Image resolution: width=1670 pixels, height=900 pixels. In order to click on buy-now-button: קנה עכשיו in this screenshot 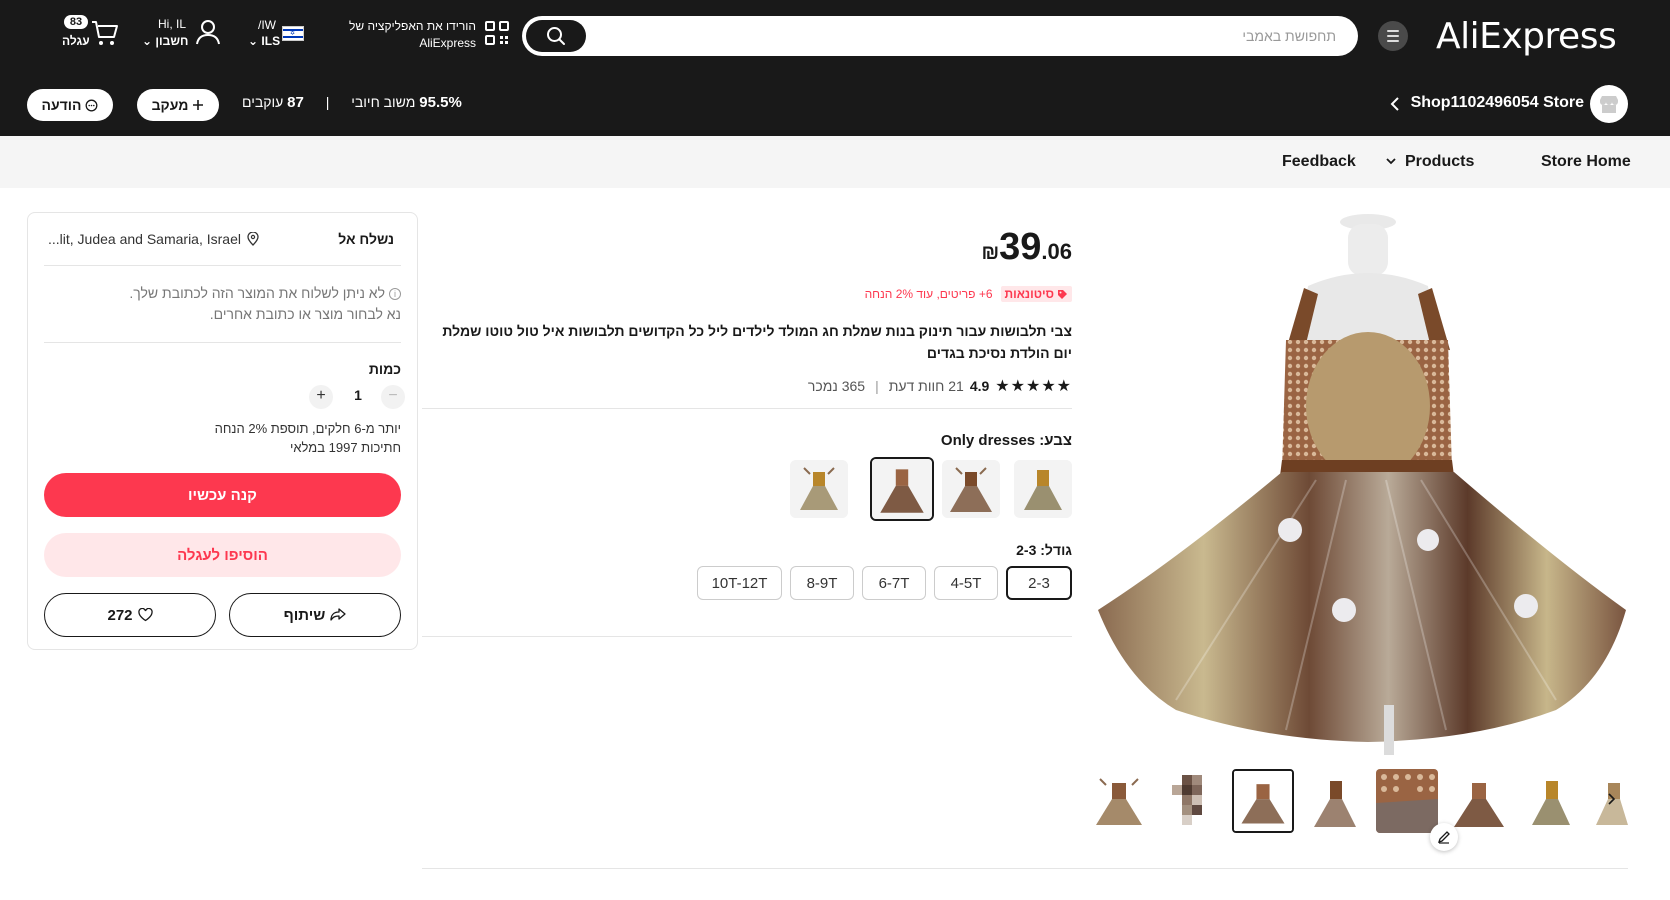, I will do `click(222, 495)`.